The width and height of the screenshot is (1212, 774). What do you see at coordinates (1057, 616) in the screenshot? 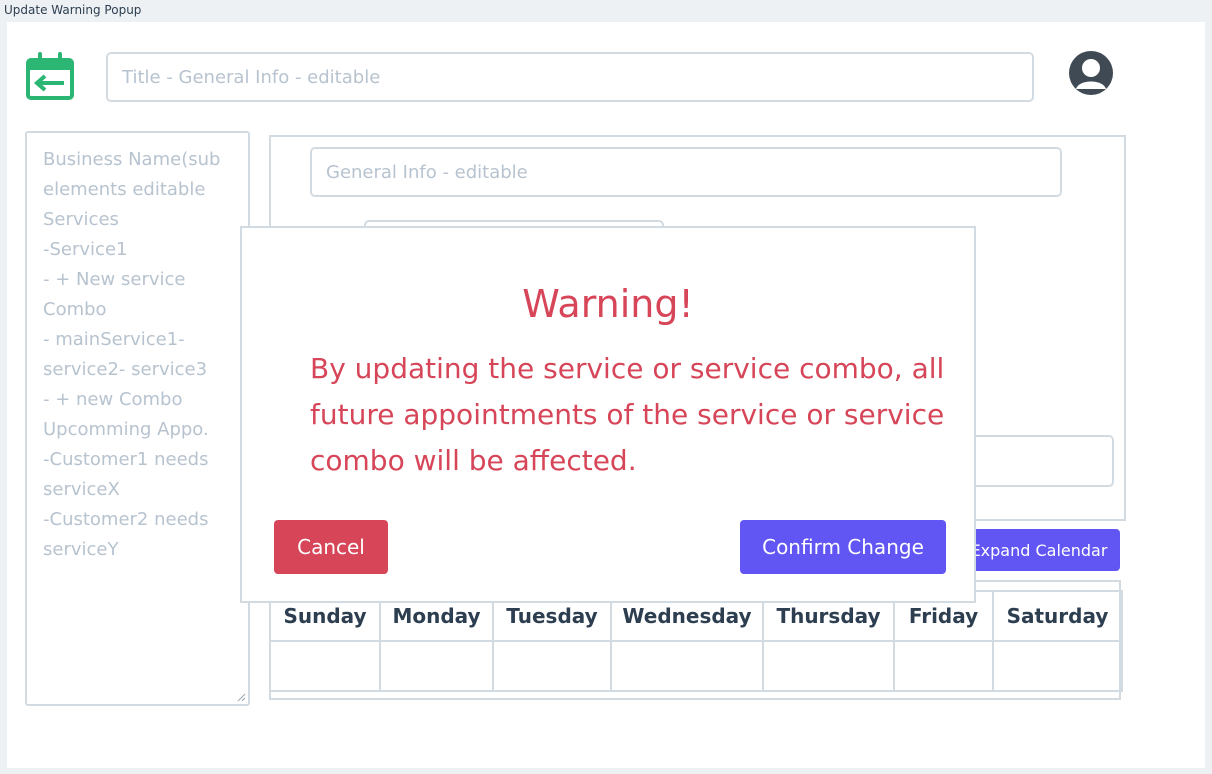
I see `day-header: Saturday` at bounding box center [1057, 616].